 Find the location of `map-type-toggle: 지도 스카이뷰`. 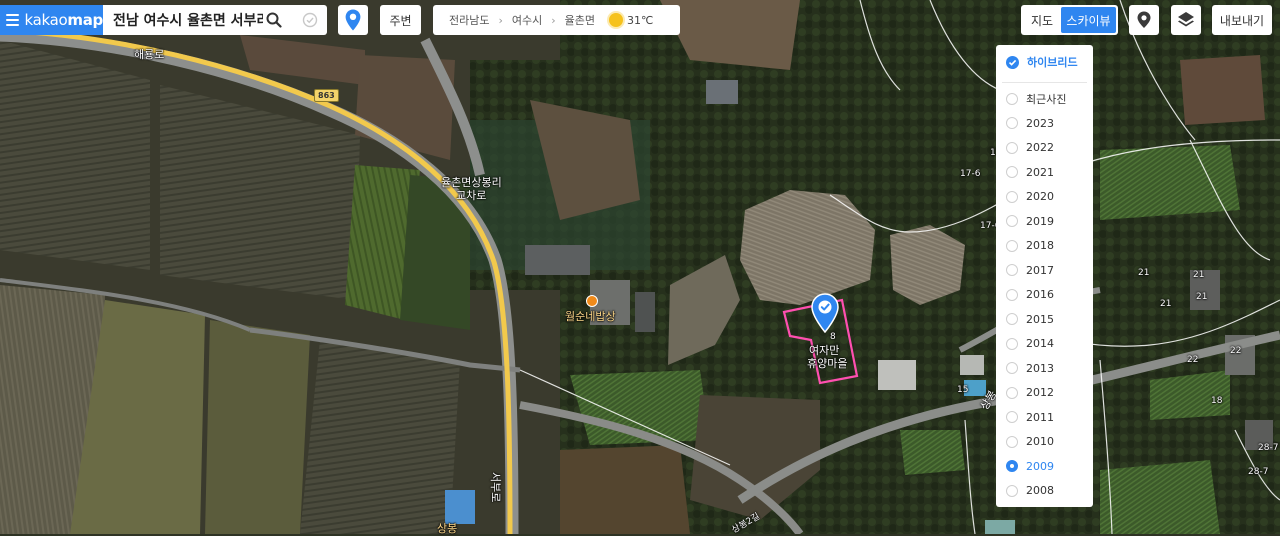

map-type-toggle: 지도 스카이뷰 is located at coordinates (1069, 20).